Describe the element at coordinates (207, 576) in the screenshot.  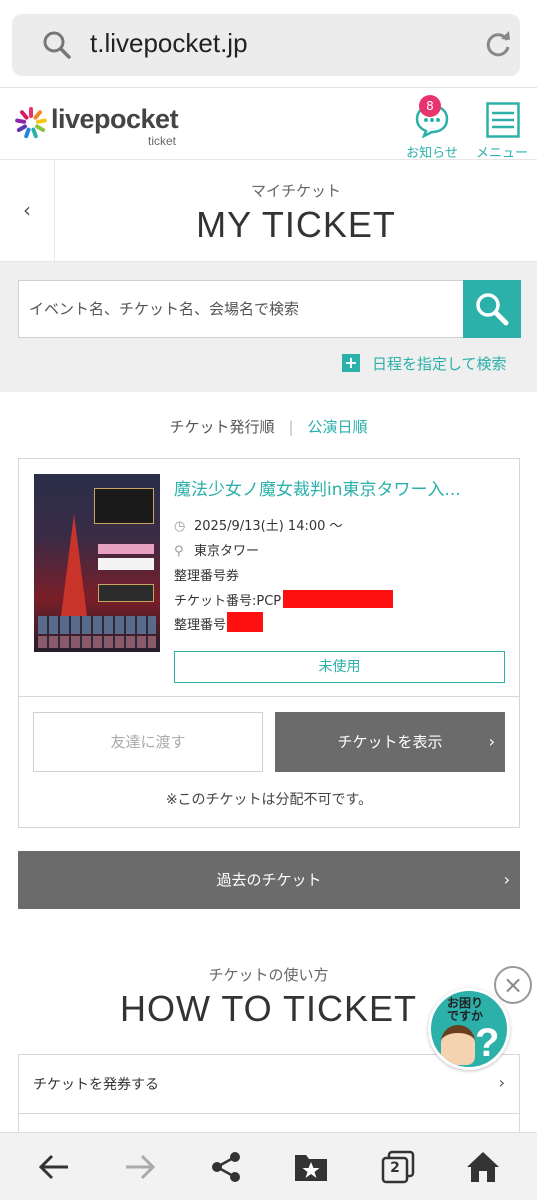
I see `ticket-type: 整理番号券` at that location.